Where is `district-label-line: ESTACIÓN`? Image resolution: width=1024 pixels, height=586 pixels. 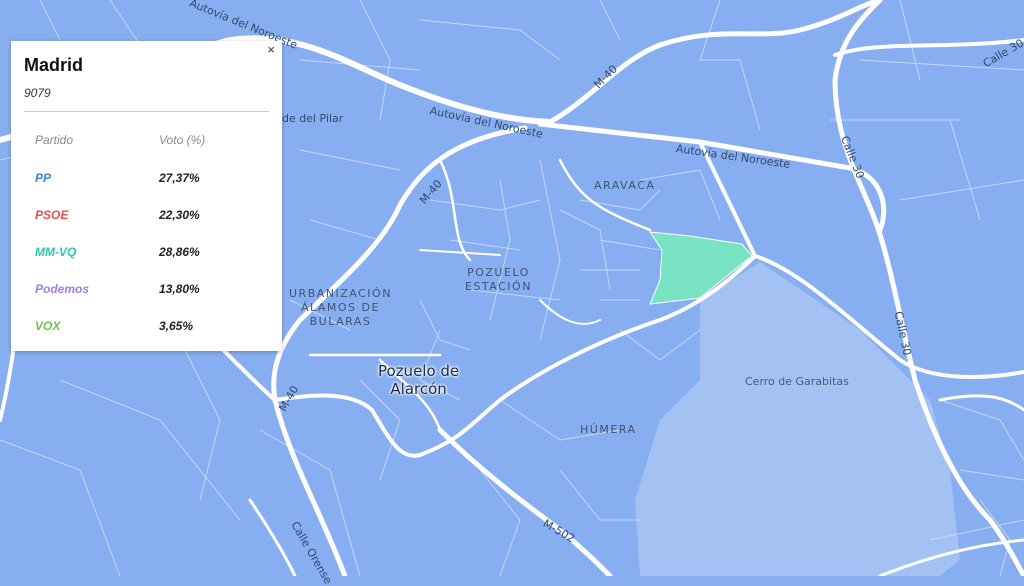 district-label-line: ESTACIÓN is located at coordinates (498, 286).